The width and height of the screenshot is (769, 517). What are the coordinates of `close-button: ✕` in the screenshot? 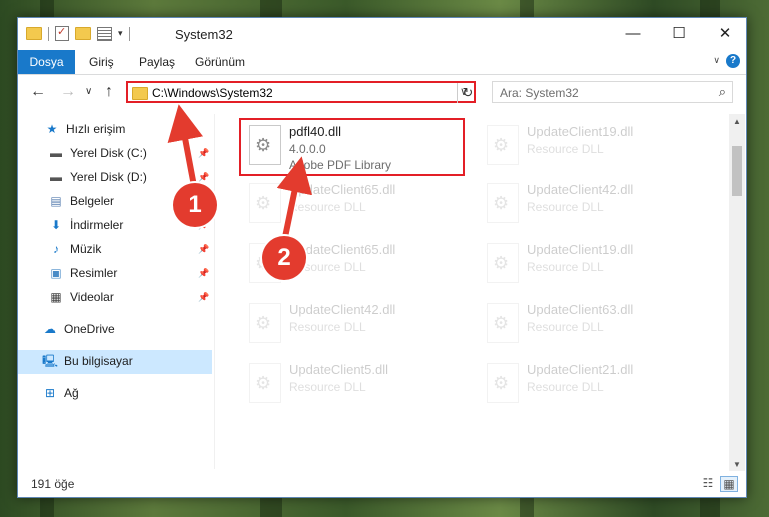 It's located at (725, 34).